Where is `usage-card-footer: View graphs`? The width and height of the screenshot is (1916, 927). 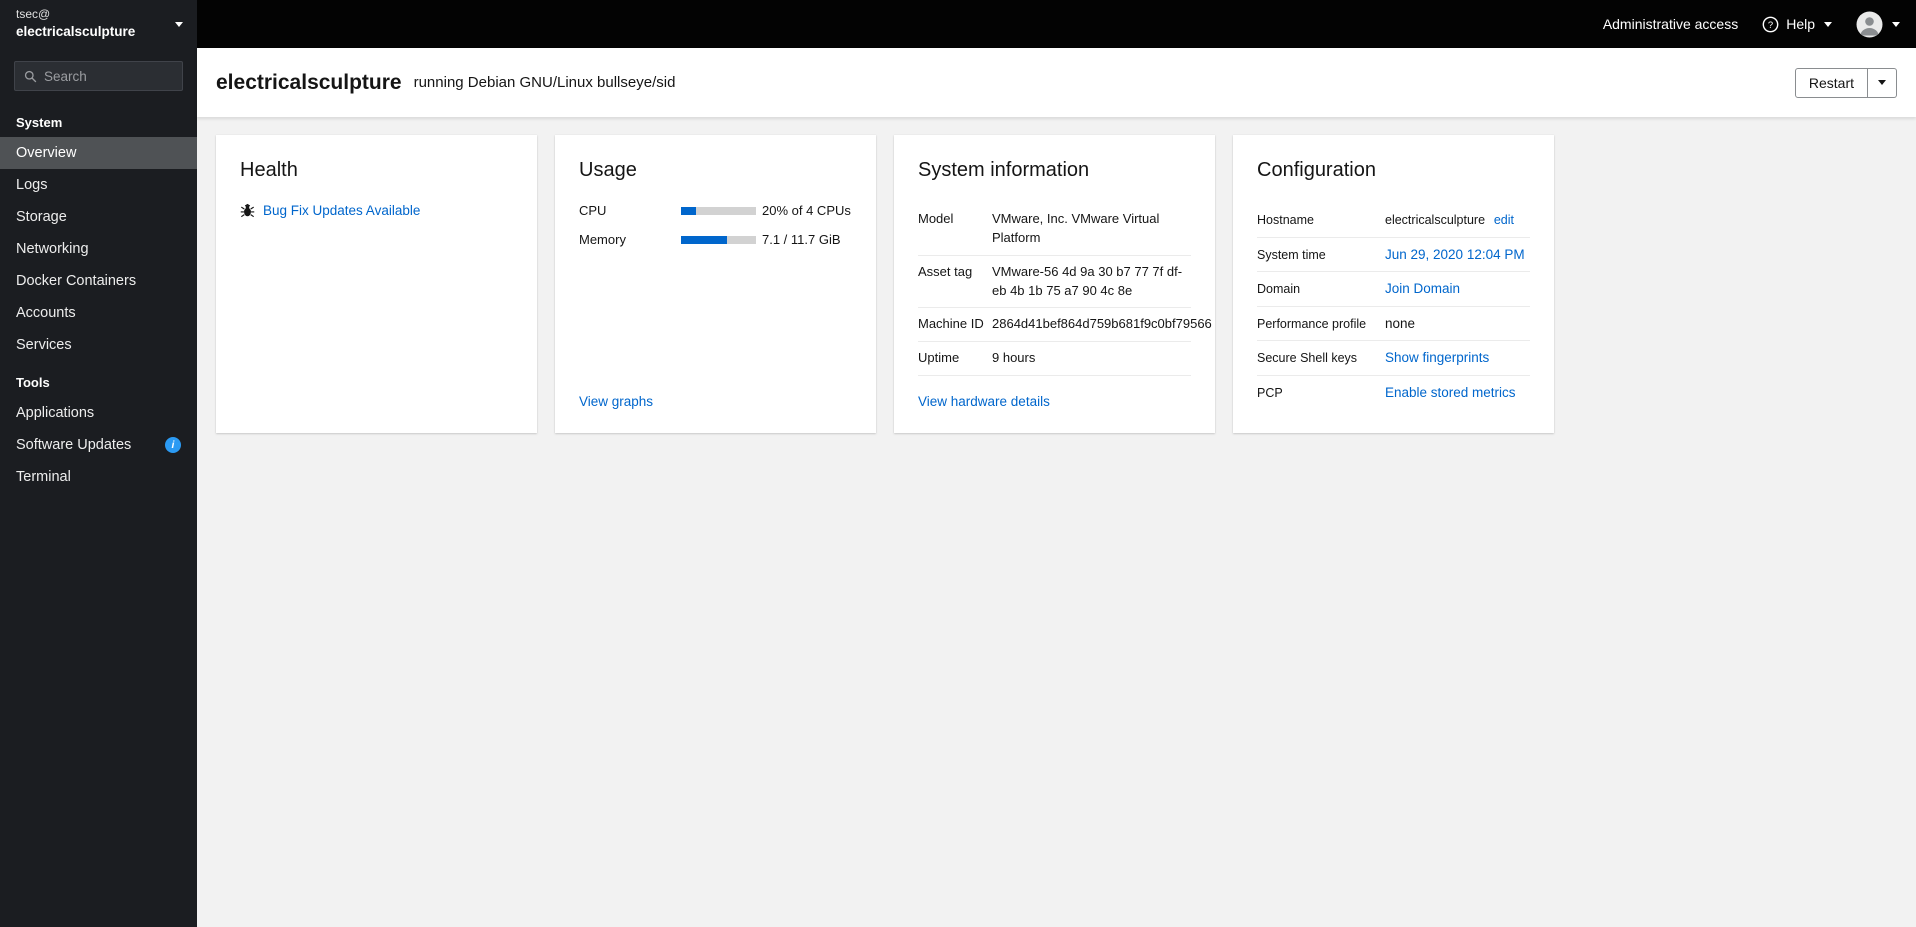
usage-card-footer: View graphs is located at coordinates (715, 401).